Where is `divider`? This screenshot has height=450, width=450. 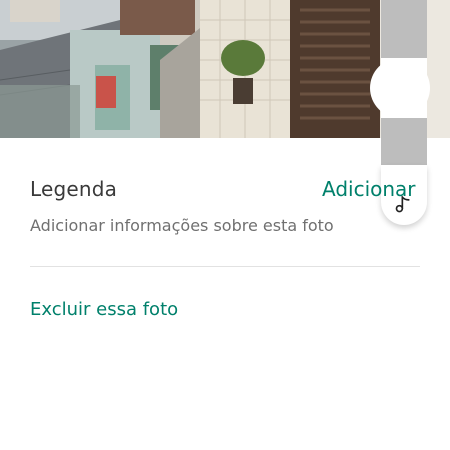
divider is located at coordinates (225, 266).